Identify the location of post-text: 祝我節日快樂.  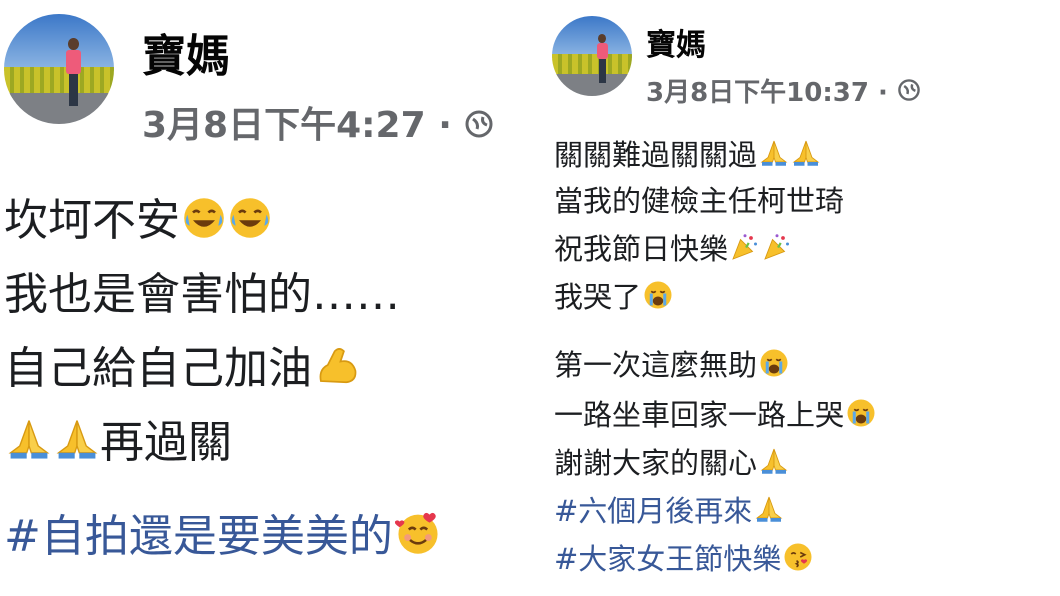
(641, 249).